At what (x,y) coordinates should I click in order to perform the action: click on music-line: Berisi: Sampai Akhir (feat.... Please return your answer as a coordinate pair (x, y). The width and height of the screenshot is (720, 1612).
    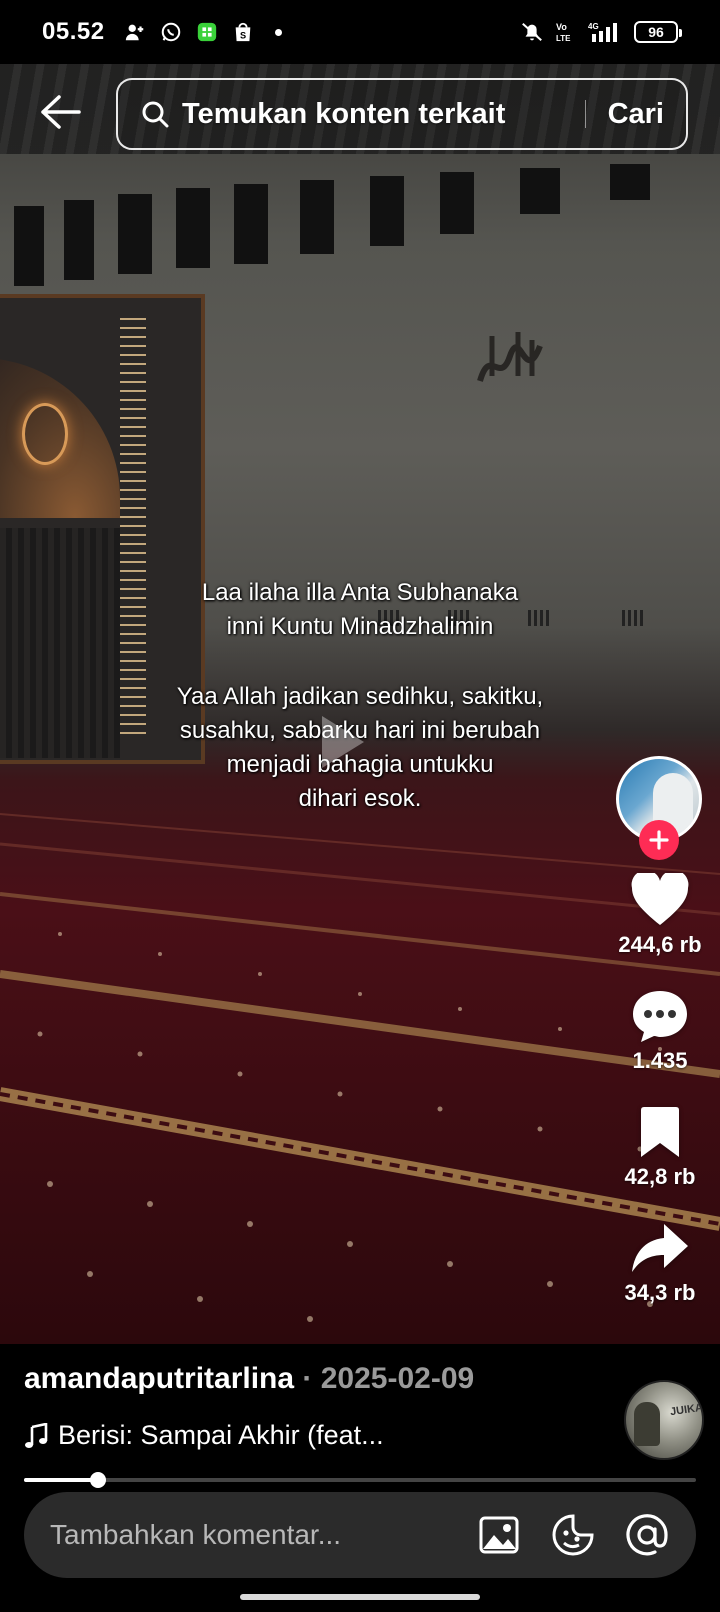
    Looking at the image, I should click on (204, 1435).